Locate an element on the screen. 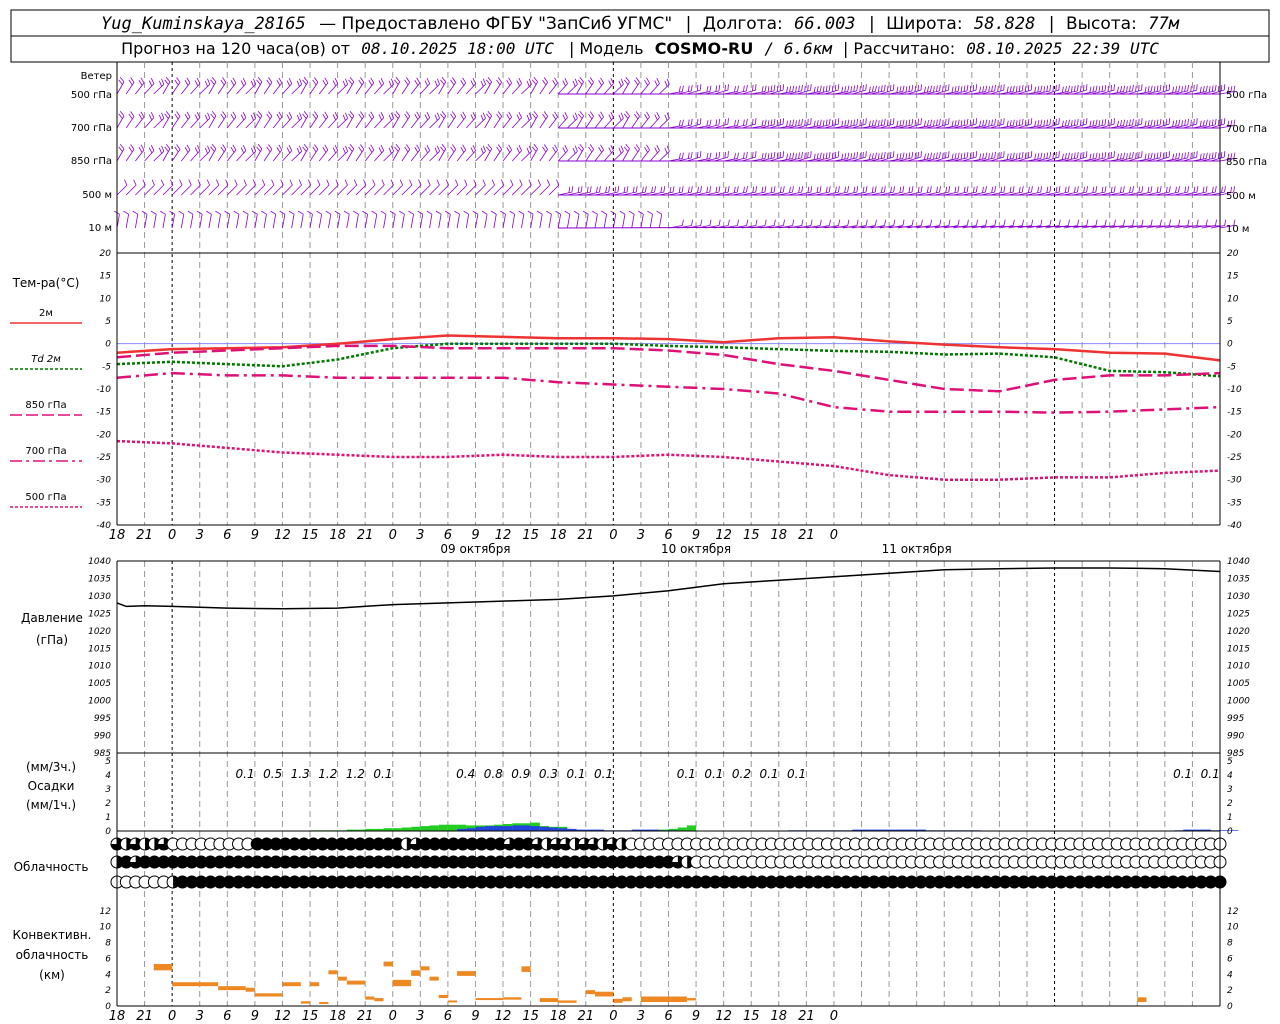 The width and height of the screenshot is (1280, 1024). hour-tick-label: 18 is located at coordinates (337, 535).